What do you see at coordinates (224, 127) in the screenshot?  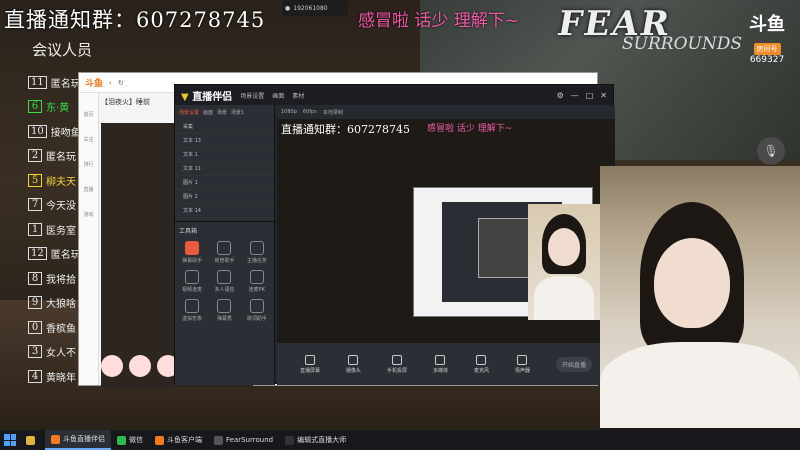 I see `scene-item: 采集` at bounding box center [224, 127].